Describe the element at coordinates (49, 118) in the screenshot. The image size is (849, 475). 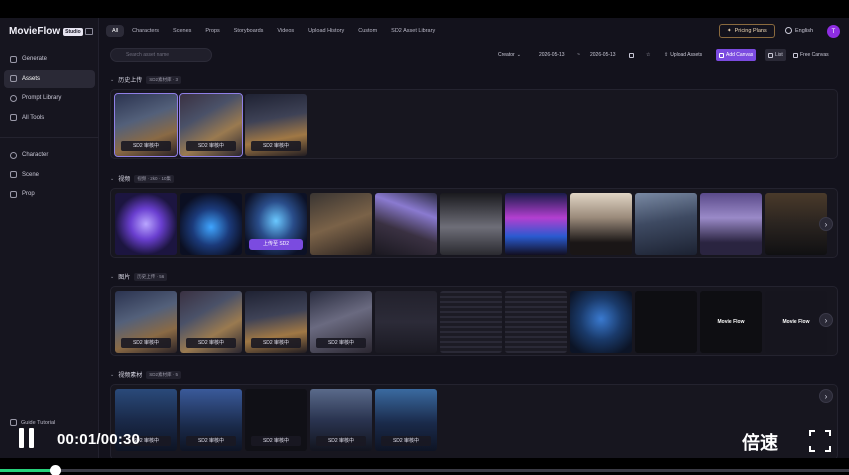
I see `sidebar-item-all-tools: All Tools` at that location.